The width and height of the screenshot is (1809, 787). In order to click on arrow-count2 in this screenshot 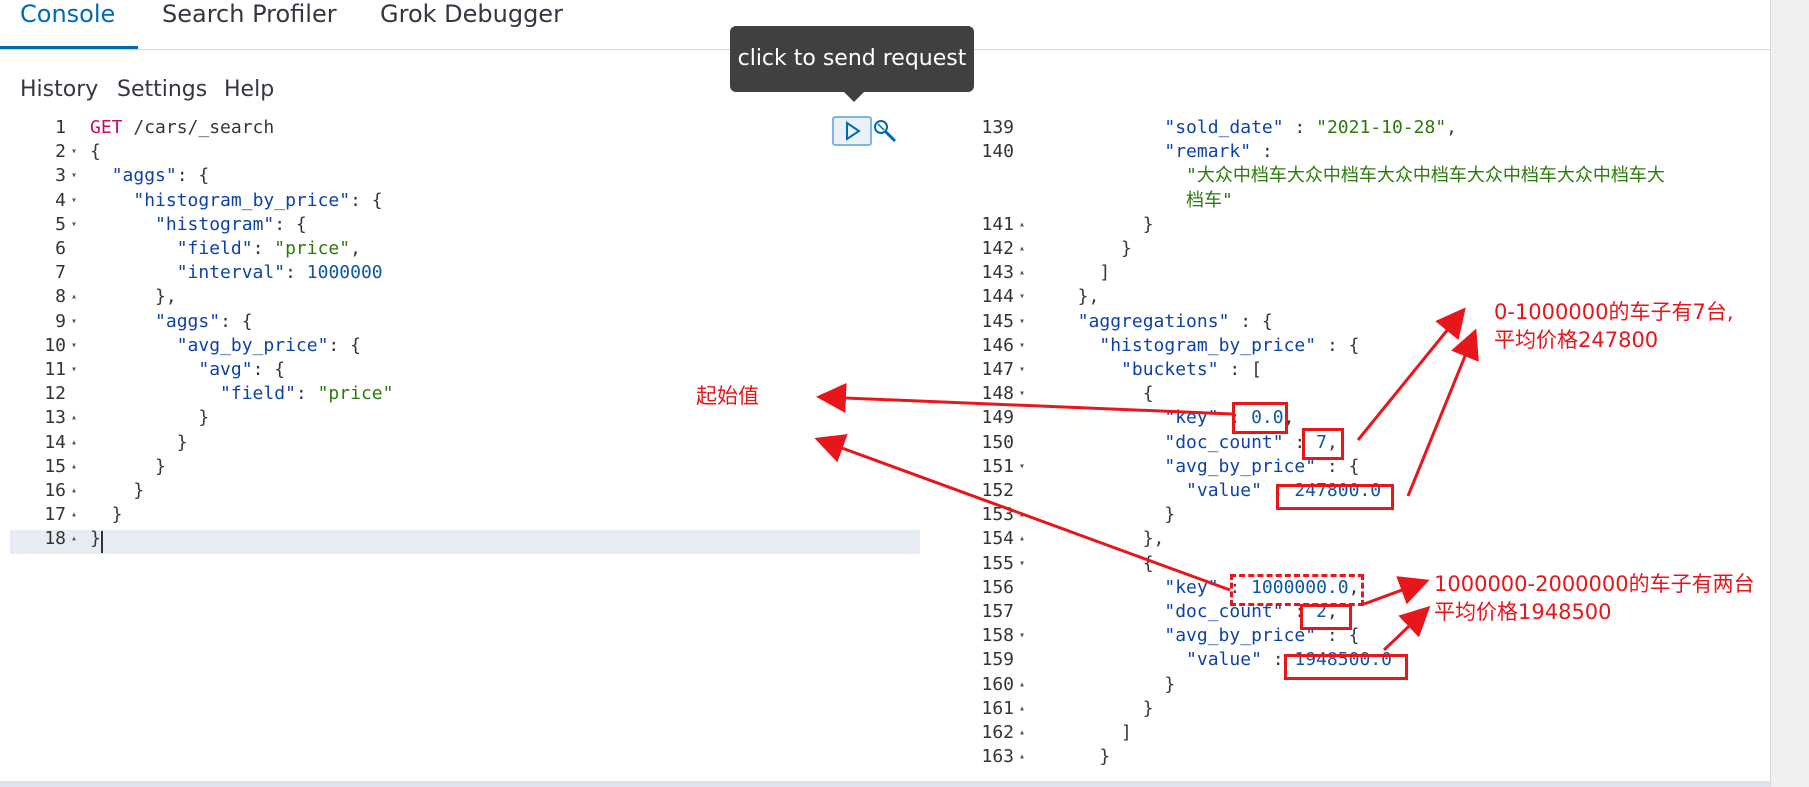, I will do `click(1396, 591)`.